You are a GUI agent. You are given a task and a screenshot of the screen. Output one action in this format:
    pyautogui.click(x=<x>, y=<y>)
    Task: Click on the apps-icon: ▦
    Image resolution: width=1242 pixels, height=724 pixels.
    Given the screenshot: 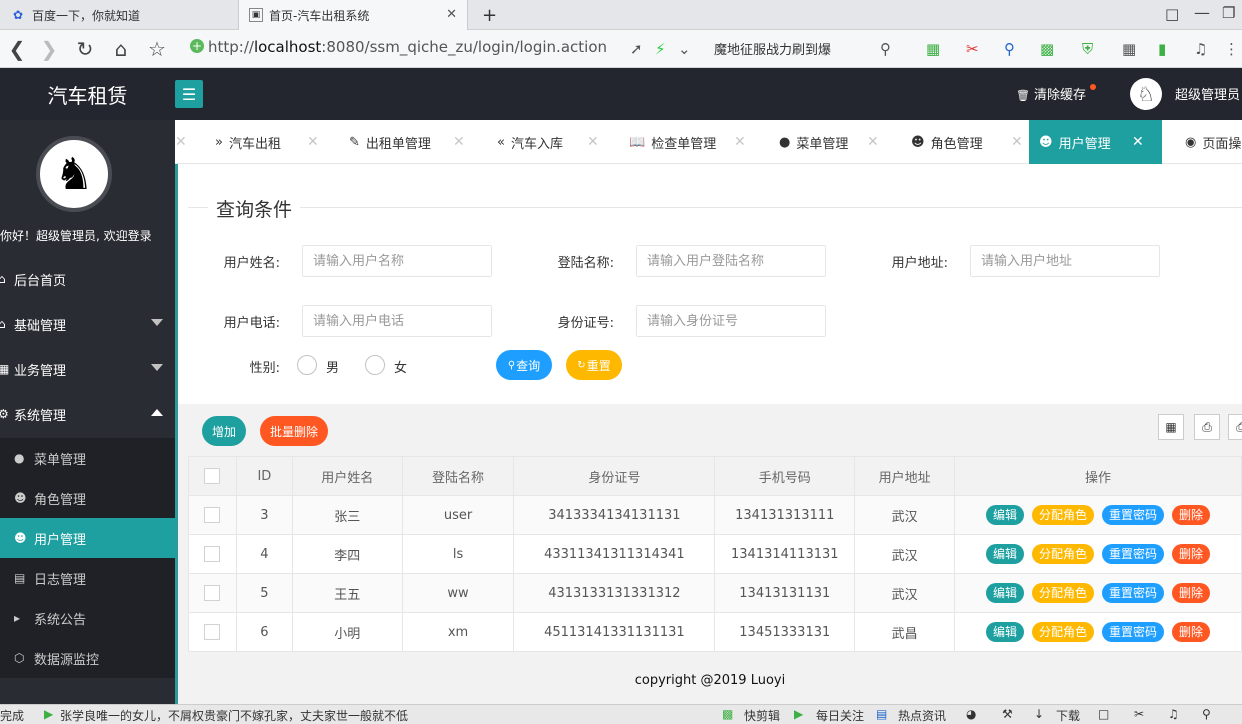 What is the action you would take?
    pyautogui.click(x=1129, y=49)
    